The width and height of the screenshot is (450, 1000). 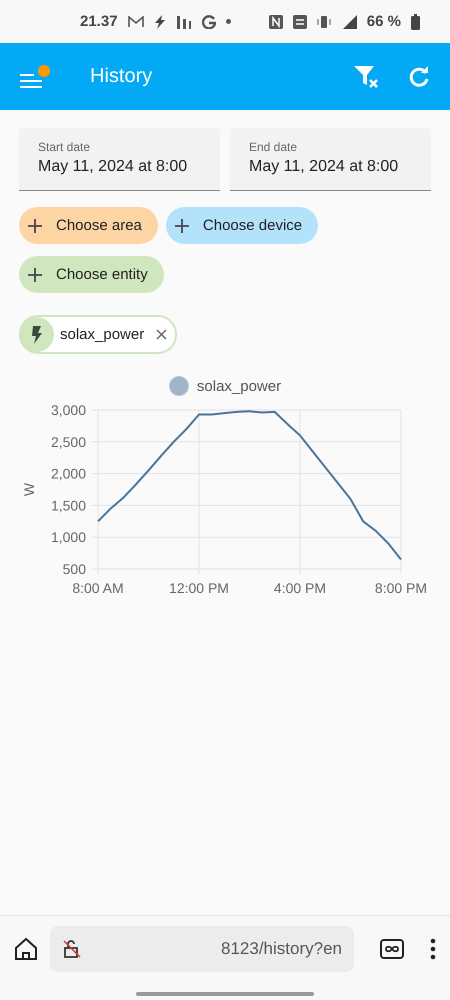 What do you see at coordinates (29, 489) in the screenshot?
I see `axis-title: W` at bounding box center [29, 489].